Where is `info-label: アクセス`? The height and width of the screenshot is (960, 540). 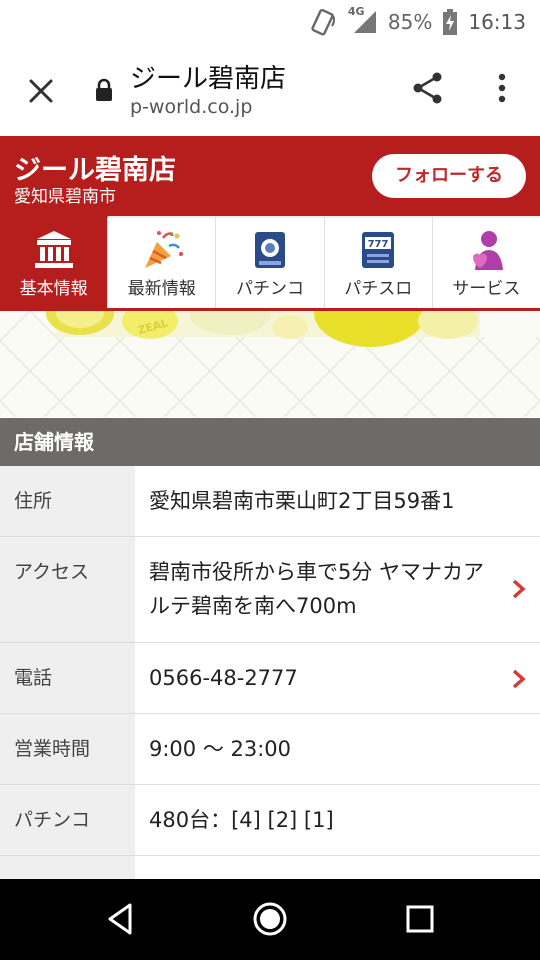 info-label: アクセス is located at coordinates (67, 589).